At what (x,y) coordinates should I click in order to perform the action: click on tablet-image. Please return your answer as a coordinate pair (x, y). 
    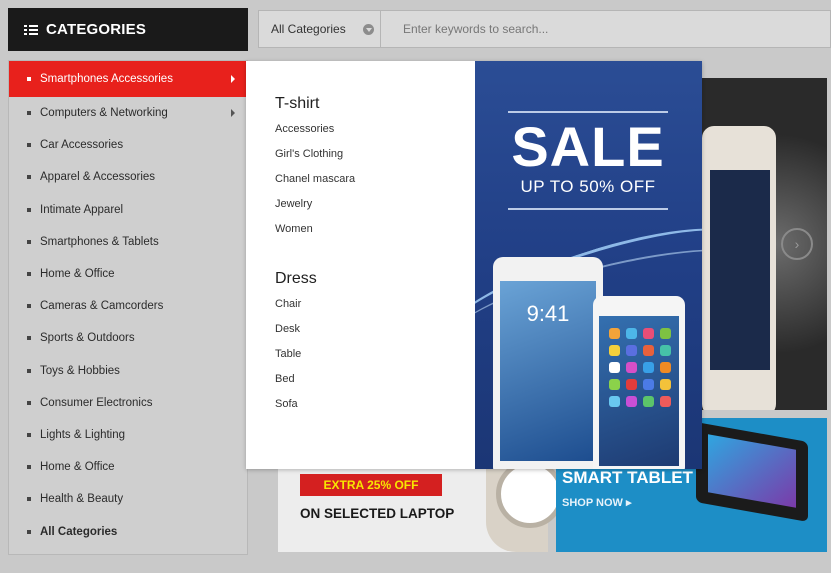
    Looking at the image, I should click on (752, 472).